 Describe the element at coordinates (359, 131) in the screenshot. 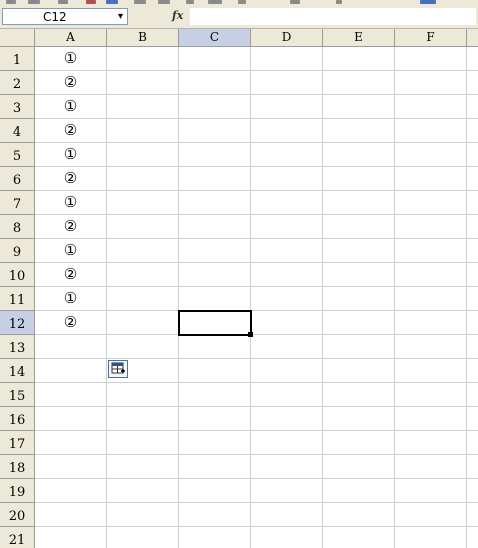

I see `cell-e4` at that location.